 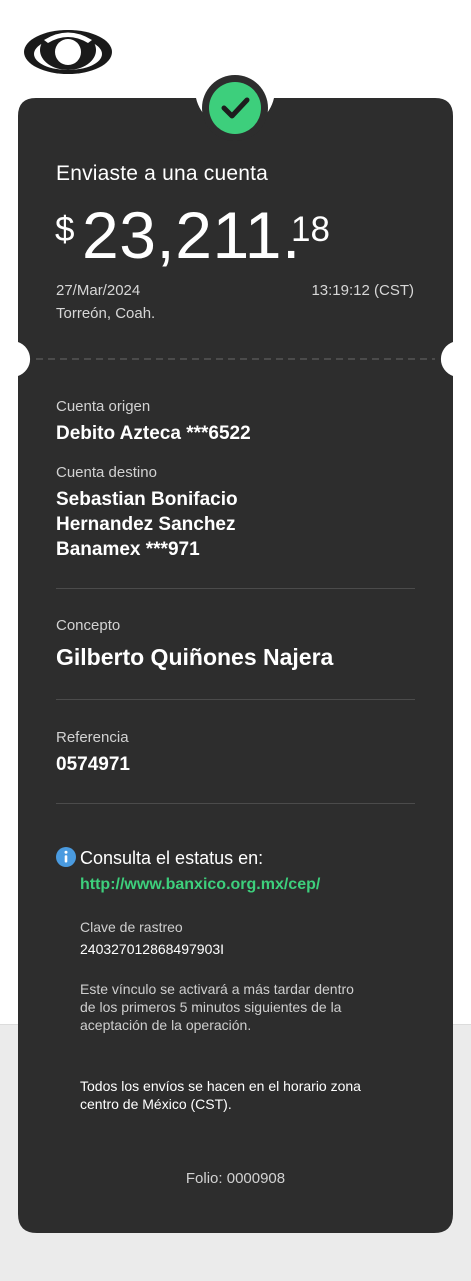 I want to click on info-icon, so click(x=66, y=857).